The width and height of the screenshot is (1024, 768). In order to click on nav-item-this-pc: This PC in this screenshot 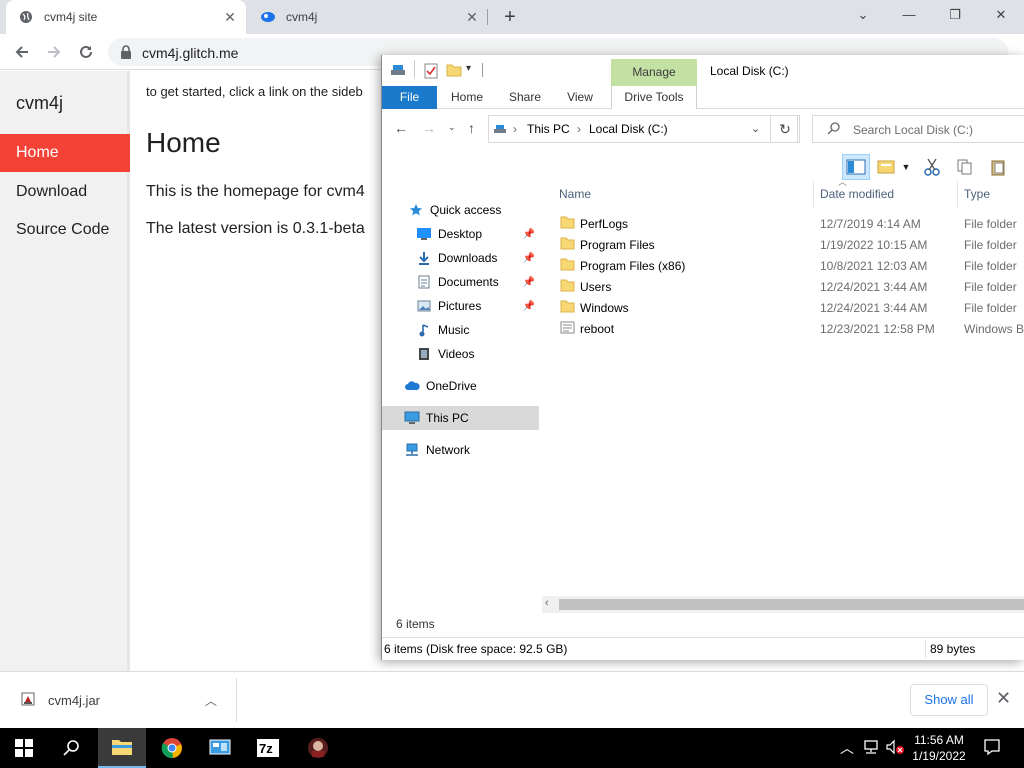, I will do `click(460, 418)`.